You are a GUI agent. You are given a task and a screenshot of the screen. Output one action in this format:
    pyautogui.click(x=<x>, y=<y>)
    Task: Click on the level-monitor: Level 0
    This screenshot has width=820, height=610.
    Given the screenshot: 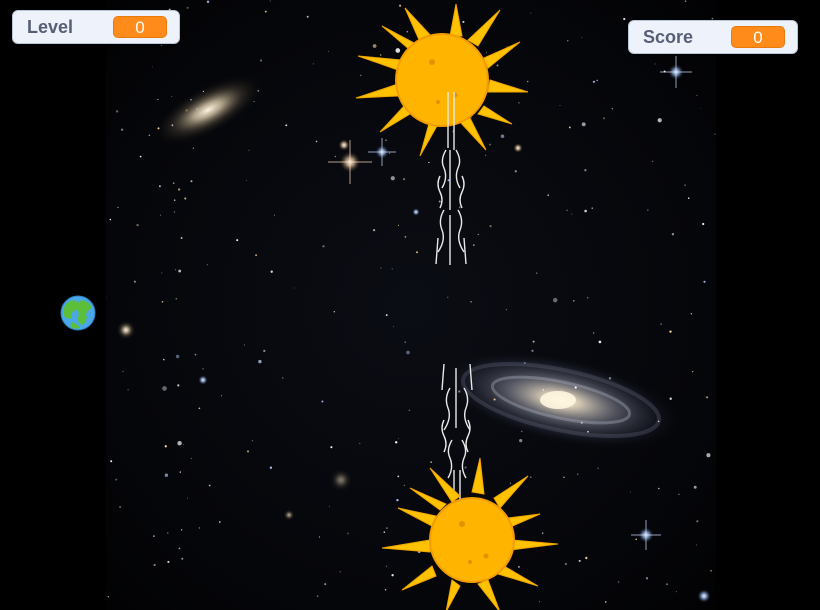 What is the action you would take?
    pyautogui.click(x=96, y=27)
    